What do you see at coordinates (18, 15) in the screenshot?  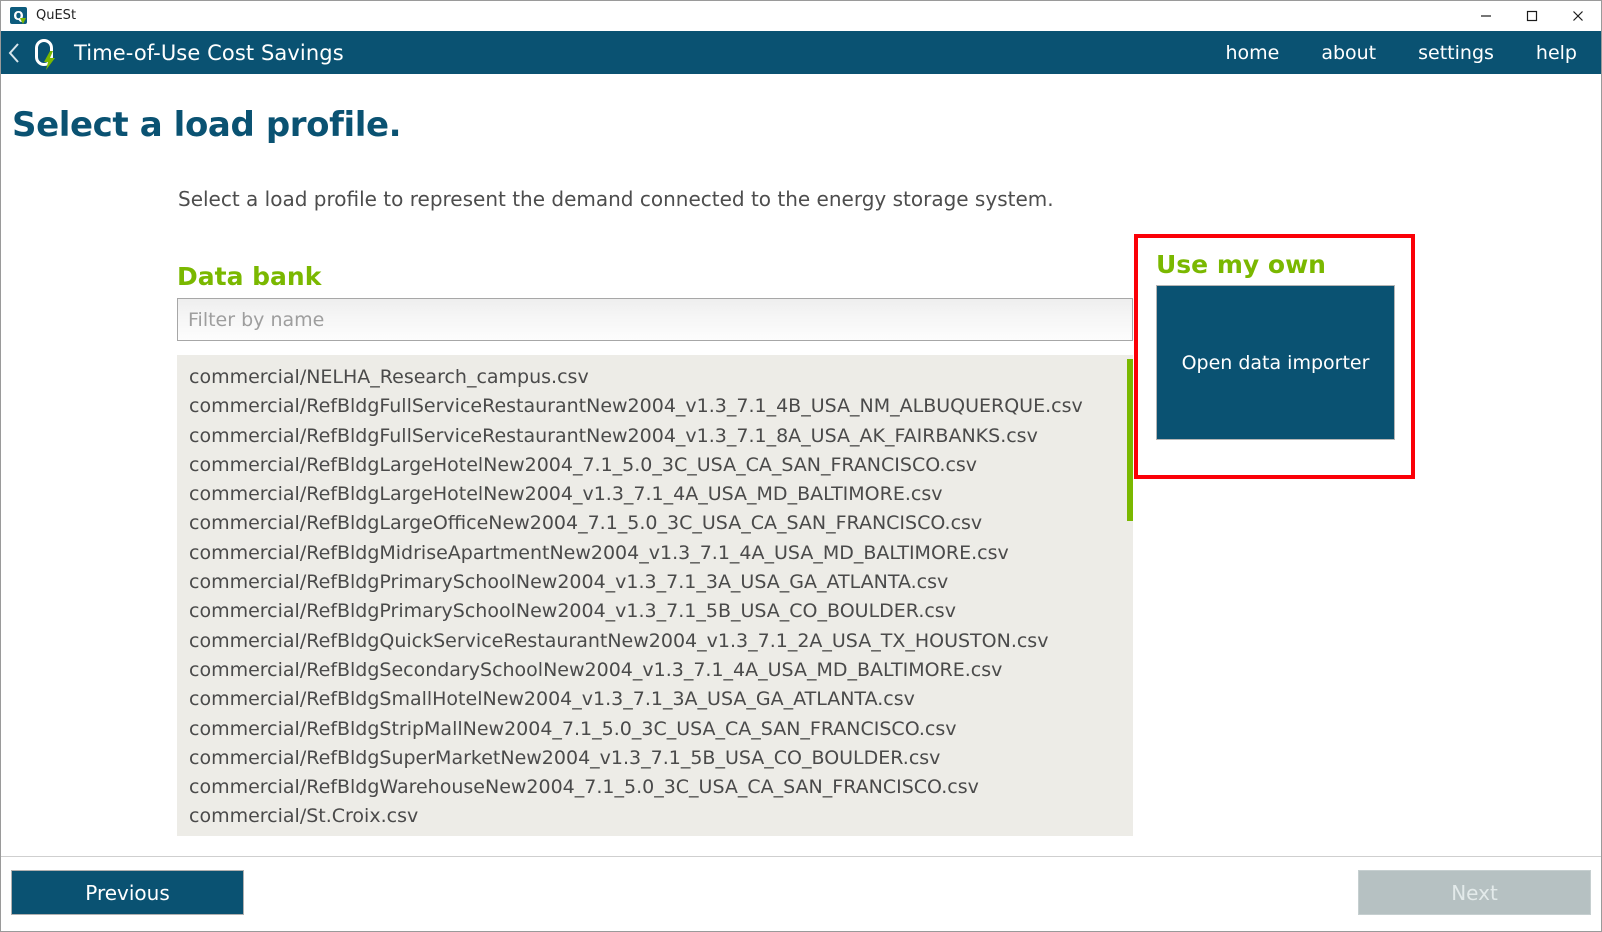 I see `quest-logo-icon: Q` at bounding box center [18, 15].